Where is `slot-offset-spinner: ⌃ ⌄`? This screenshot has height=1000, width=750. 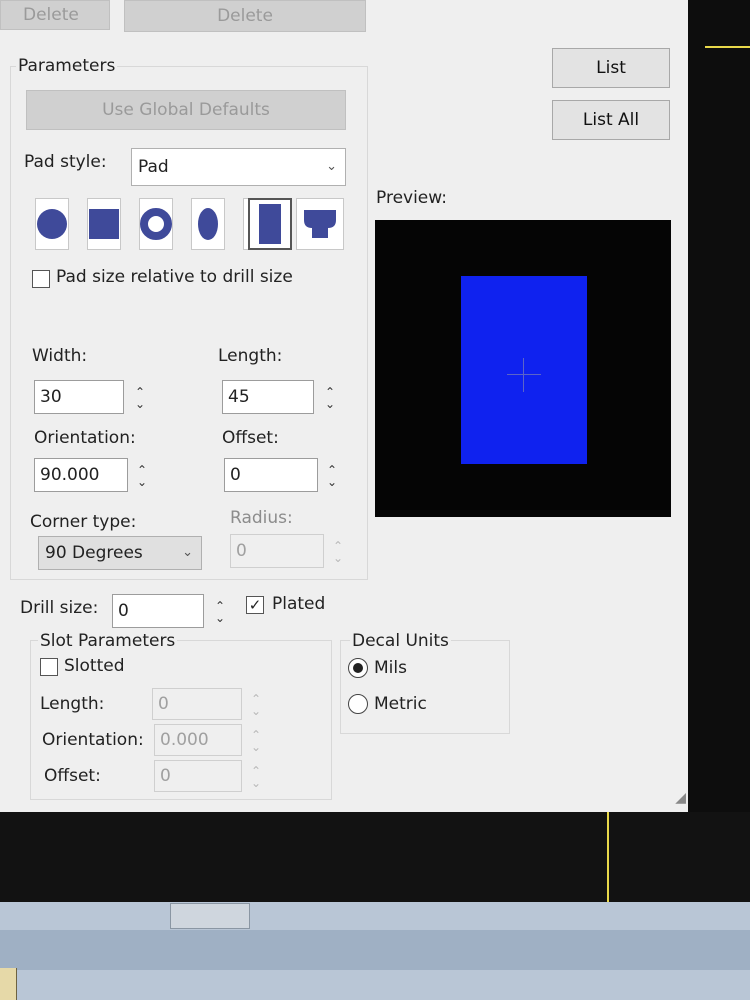 slot-offset-spinner: ⌃ ⌄ is located at coordinates (256, 777).